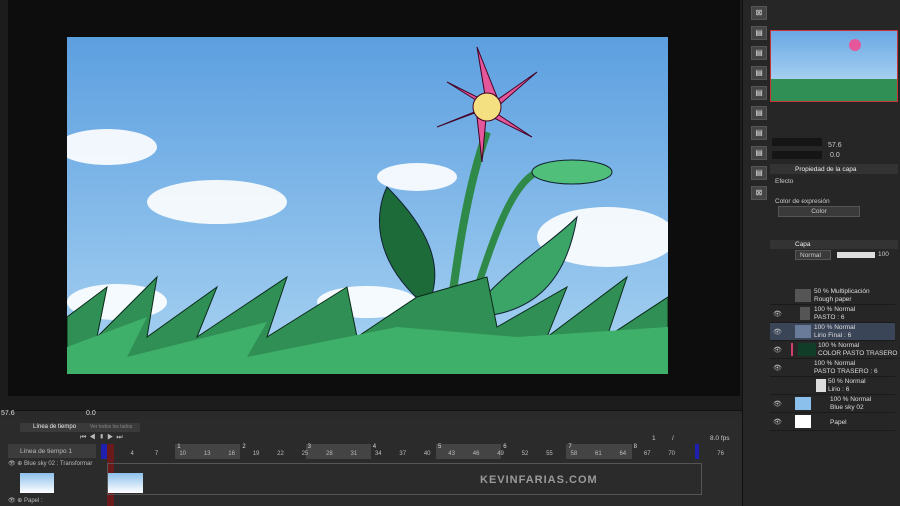 This screenshot has width=900, height=506. What do you see at coordinates (832, 296) in the screenshot?
I see `layer-row: 50 % Multiplicación Rough paper` at bounding box center [832, 296].